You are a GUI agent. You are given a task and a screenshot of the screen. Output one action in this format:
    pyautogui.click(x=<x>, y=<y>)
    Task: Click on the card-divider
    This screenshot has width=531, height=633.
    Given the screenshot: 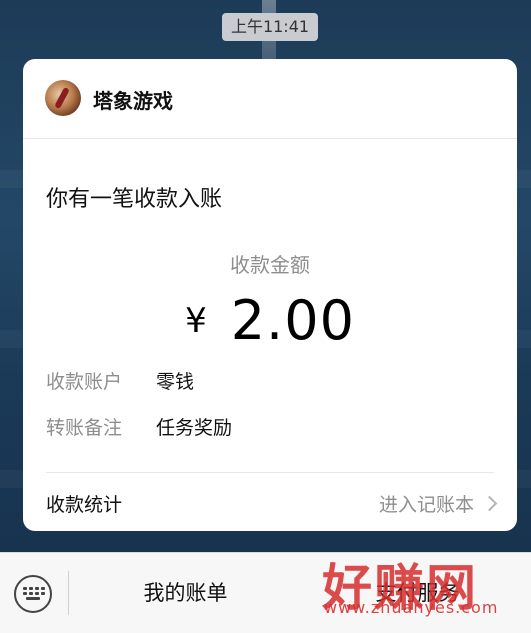 What is the action you would take?
    pyautogui.click(x=270, y=472)
    